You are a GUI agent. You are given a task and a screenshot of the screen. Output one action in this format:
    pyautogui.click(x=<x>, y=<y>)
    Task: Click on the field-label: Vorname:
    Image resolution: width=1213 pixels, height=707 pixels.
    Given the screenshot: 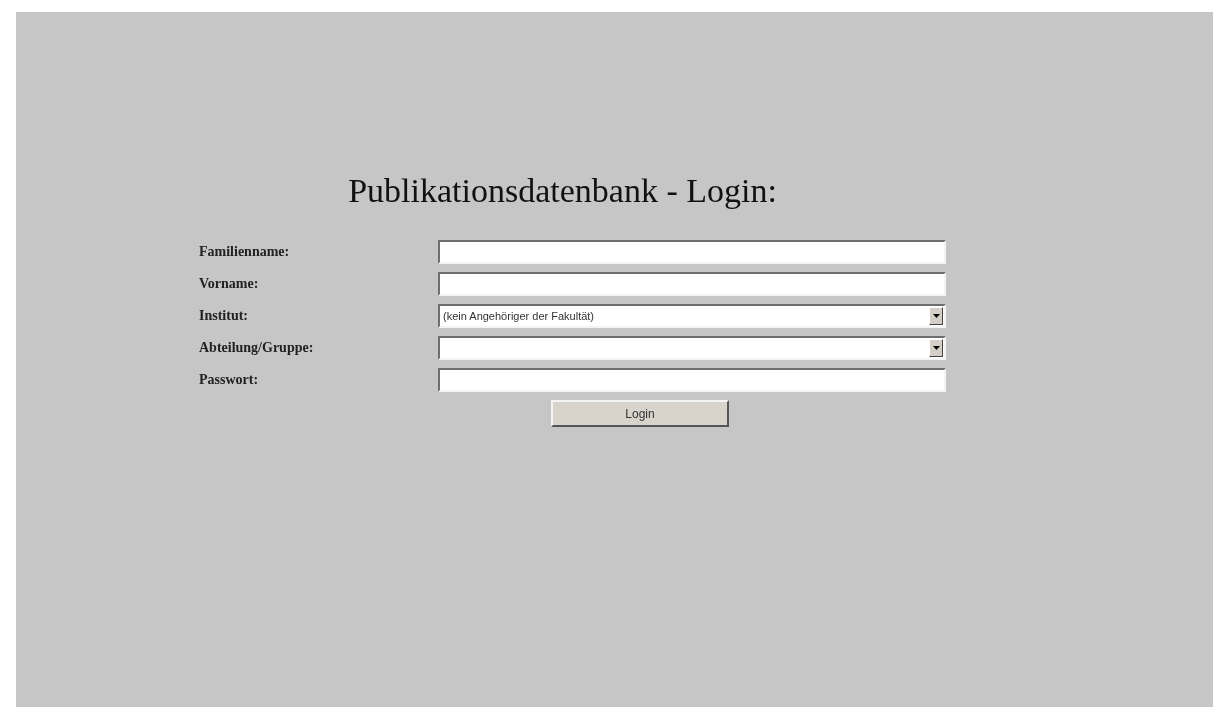 What is the action you would take?
    pyautogui.click(x=229, y=284)
    